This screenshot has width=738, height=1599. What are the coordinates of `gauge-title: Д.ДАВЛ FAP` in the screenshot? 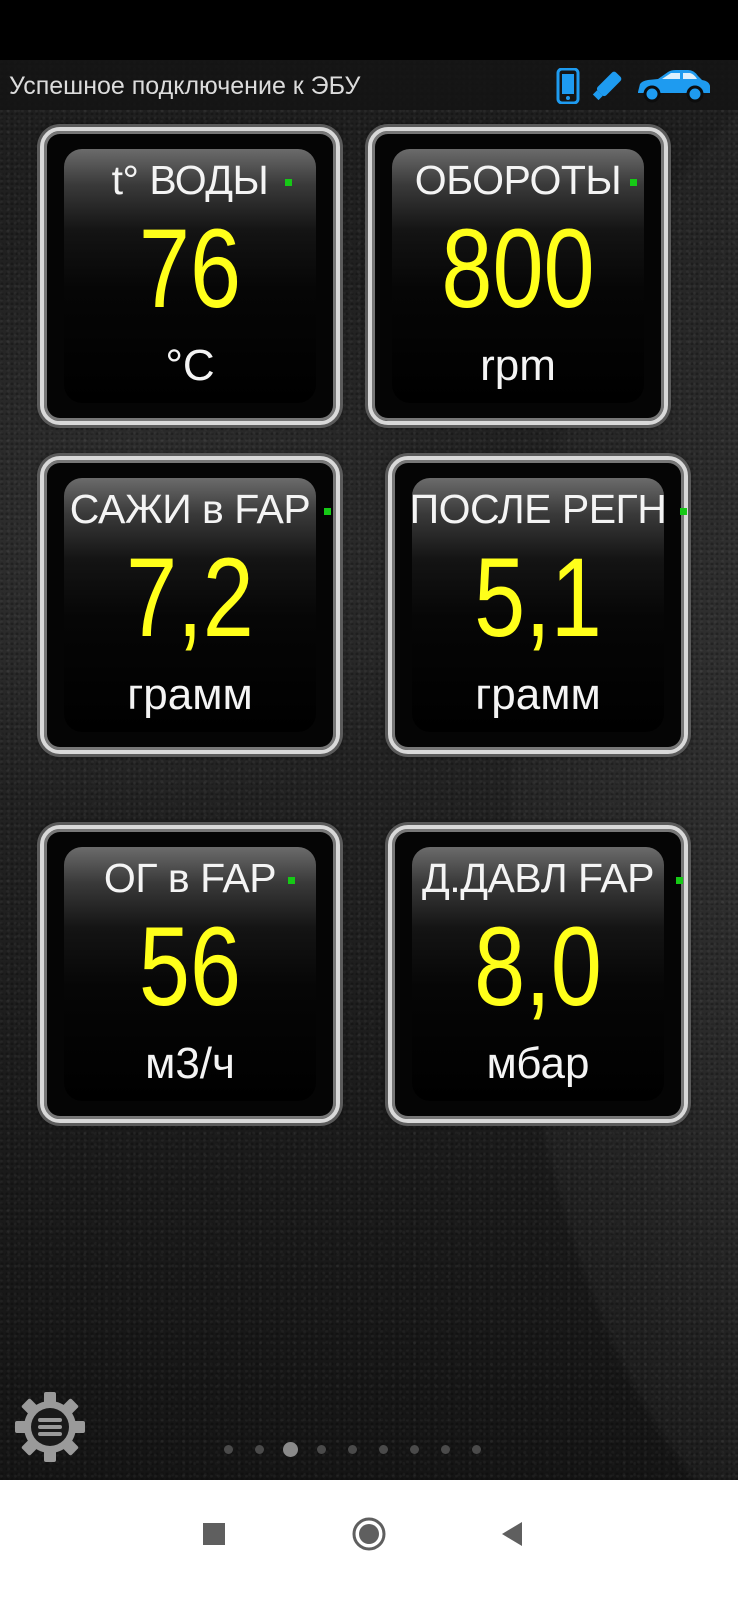 It's located at (538, 878).